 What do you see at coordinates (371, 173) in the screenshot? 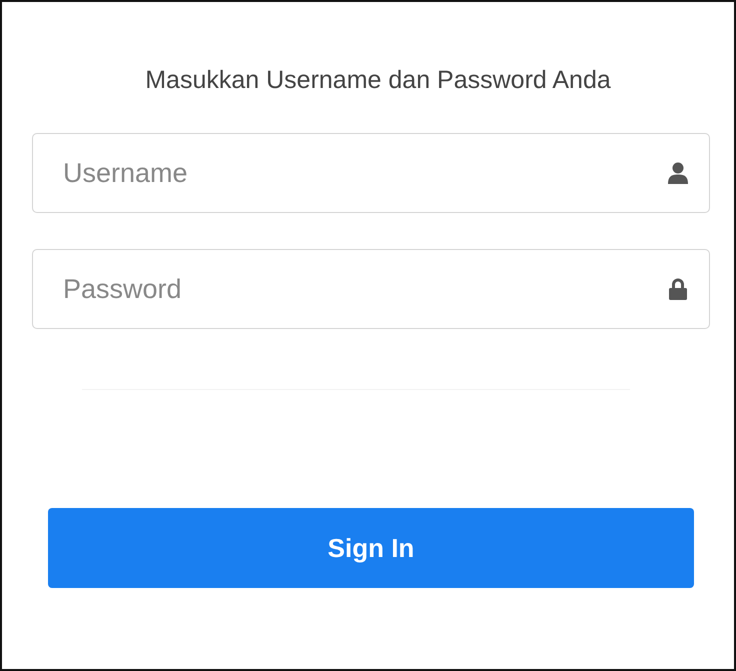
I see `input-field: Username` at bounding box center [371, 173].